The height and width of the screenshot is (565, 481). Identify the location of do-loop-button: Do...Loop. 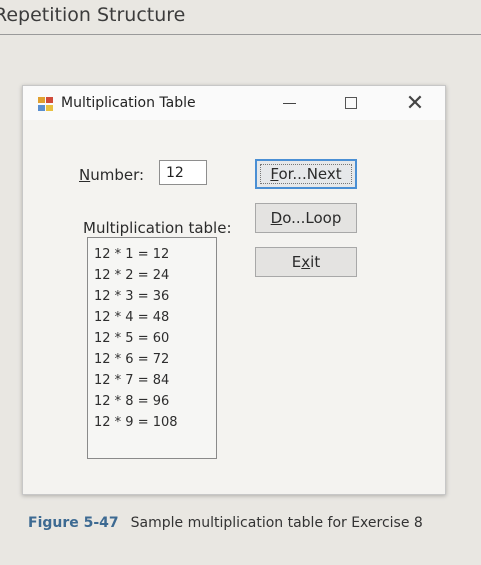
(306, 218).